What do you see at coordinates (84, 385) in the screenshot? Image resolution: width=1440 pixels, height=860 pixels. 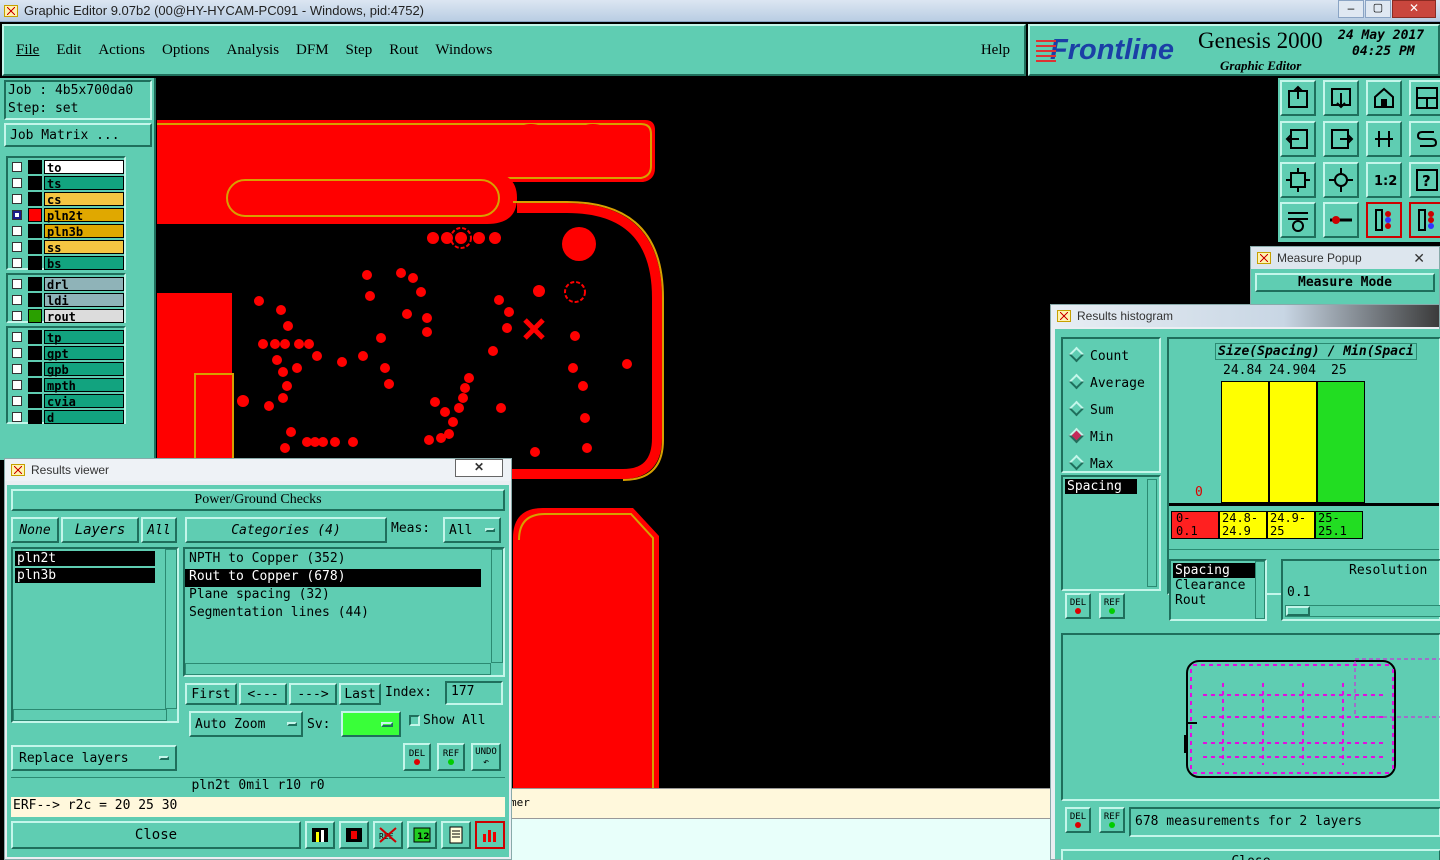 I see `layer-name: mpth` at bounding box center [84, 385].